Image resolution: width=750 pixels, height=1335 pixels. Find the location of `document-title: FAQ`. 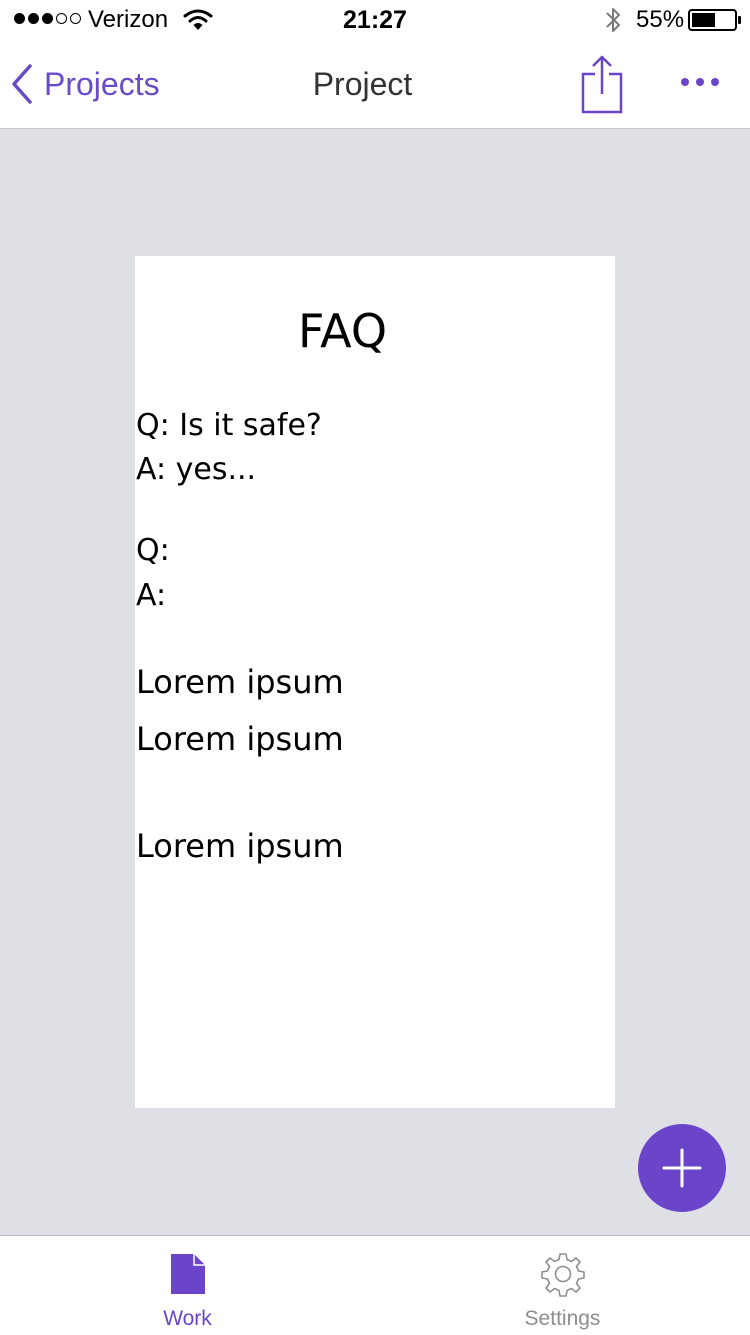

document-title: FAQ is located at coordinates (342, 331).